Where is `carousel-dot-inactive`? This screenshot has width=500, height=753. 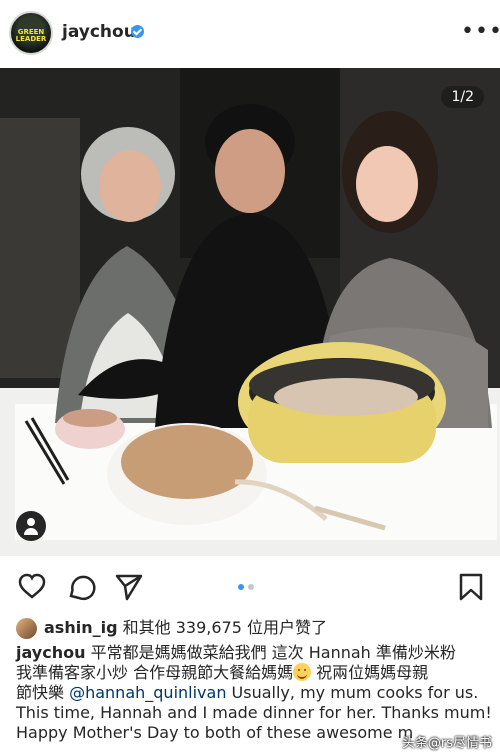
carousel-dot-inactive is located at coordinates (251, 587).